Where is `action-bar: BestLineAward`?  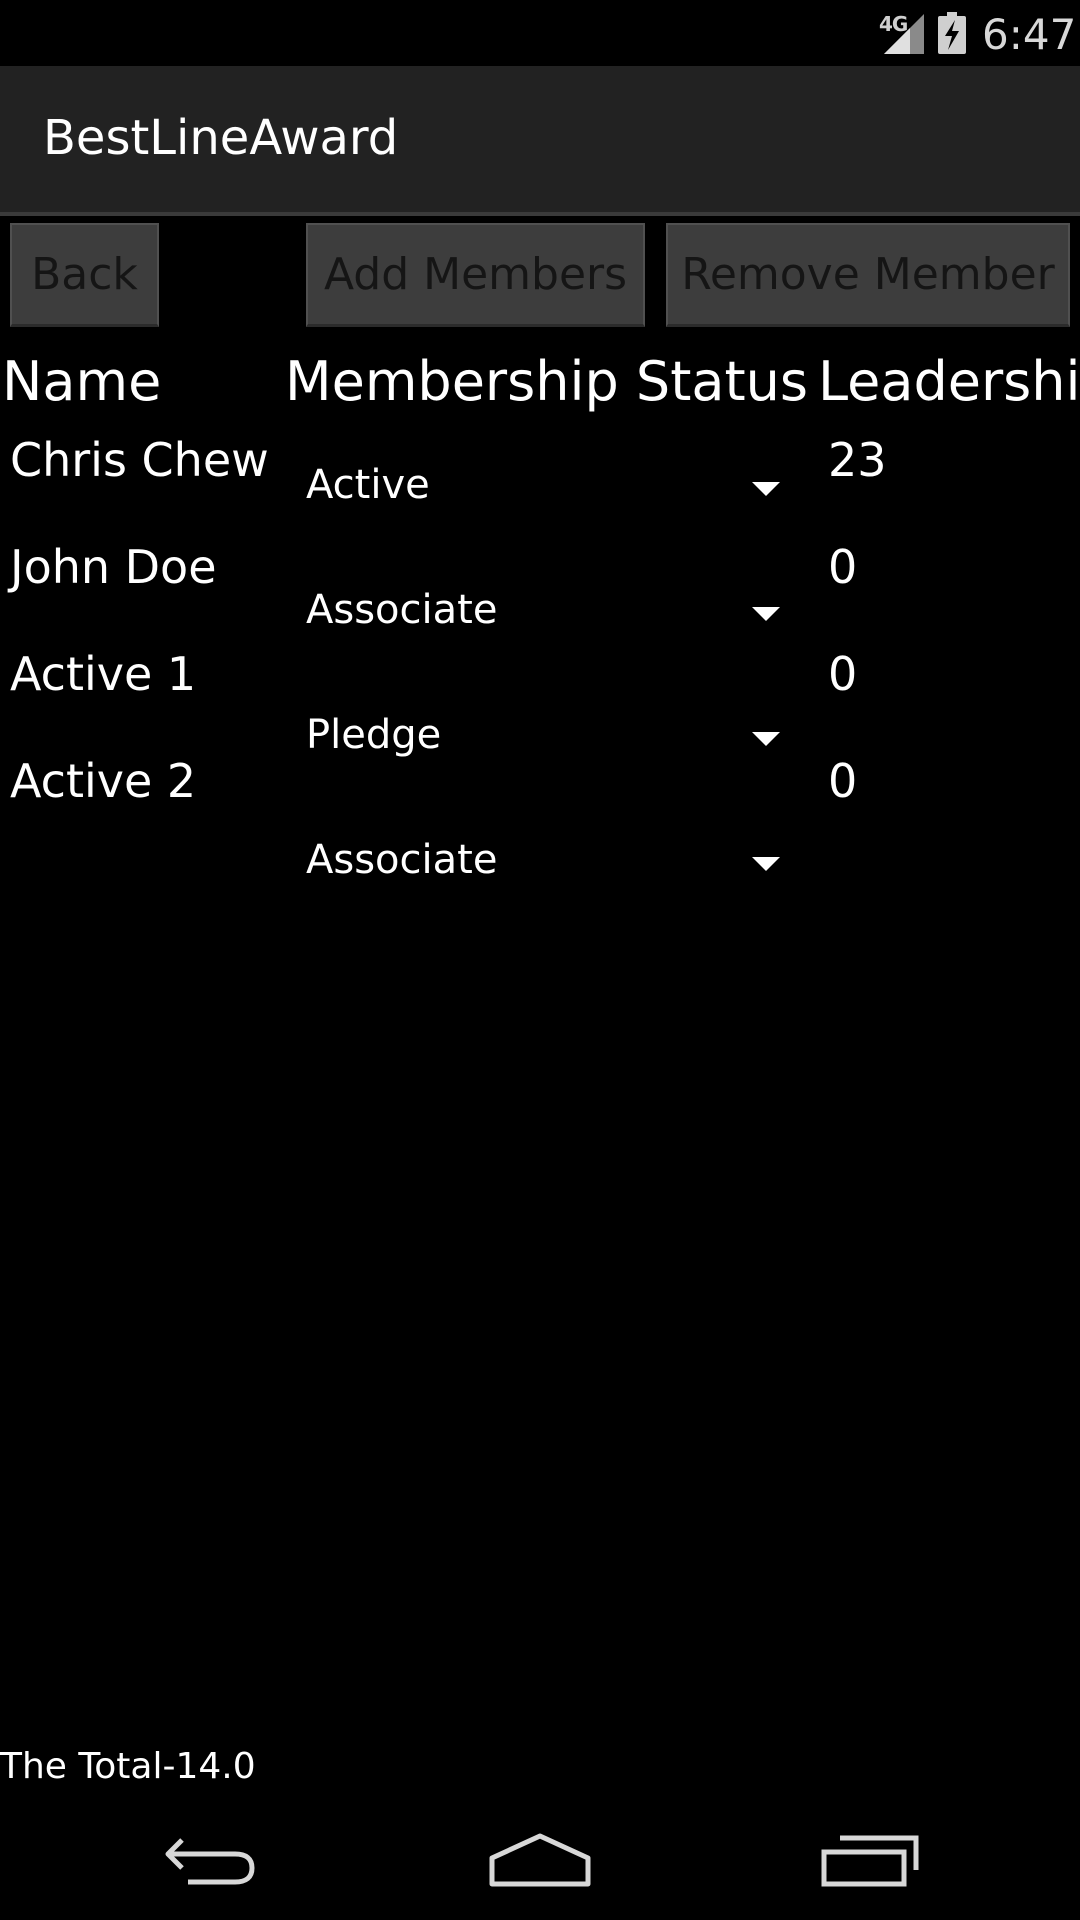
action-bar: BestLineAward is located at coordinates (540, 141).